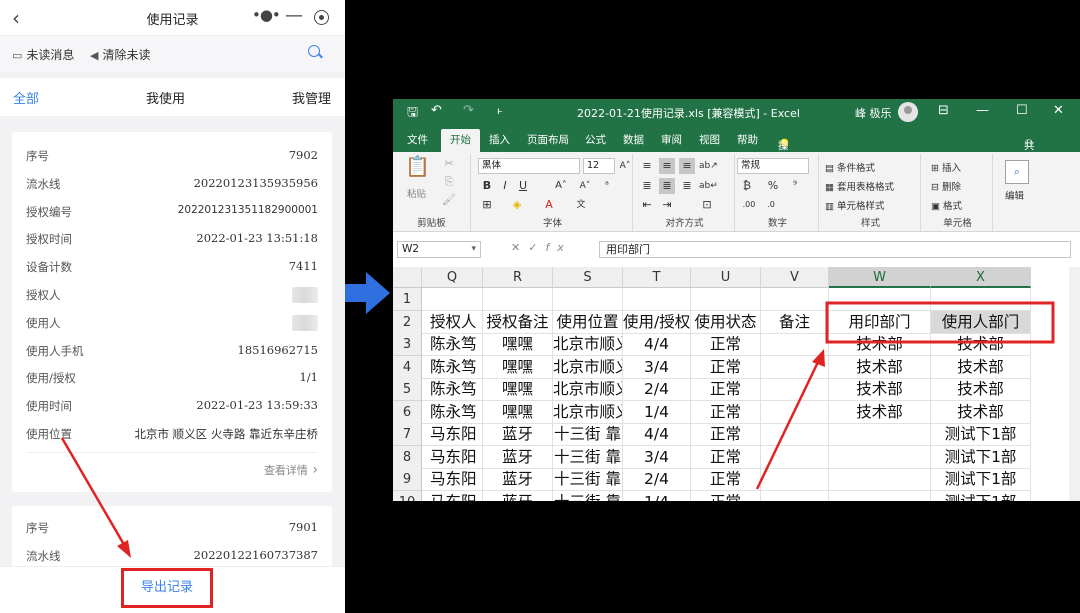  What do you see at coordinates (581, 205) in the screenshot?
I see `wubi-icon: 文` at bounding box center [581, 205].